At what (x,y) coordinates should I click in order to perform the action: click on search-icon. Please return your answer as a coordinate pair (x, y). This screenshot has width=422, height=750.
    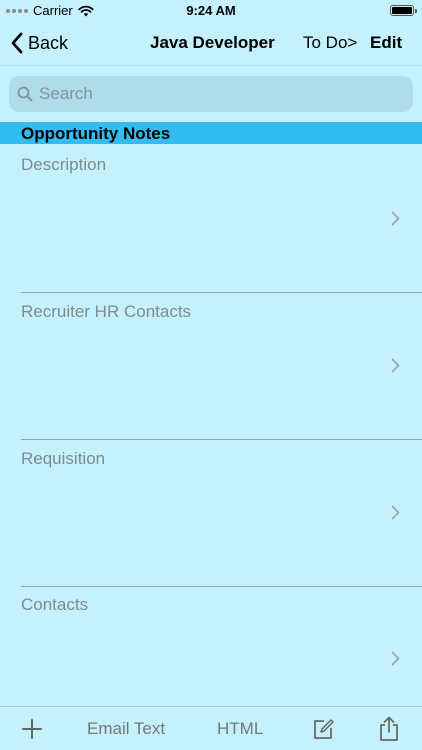
    Looking at the image, I should click on (25, 94).